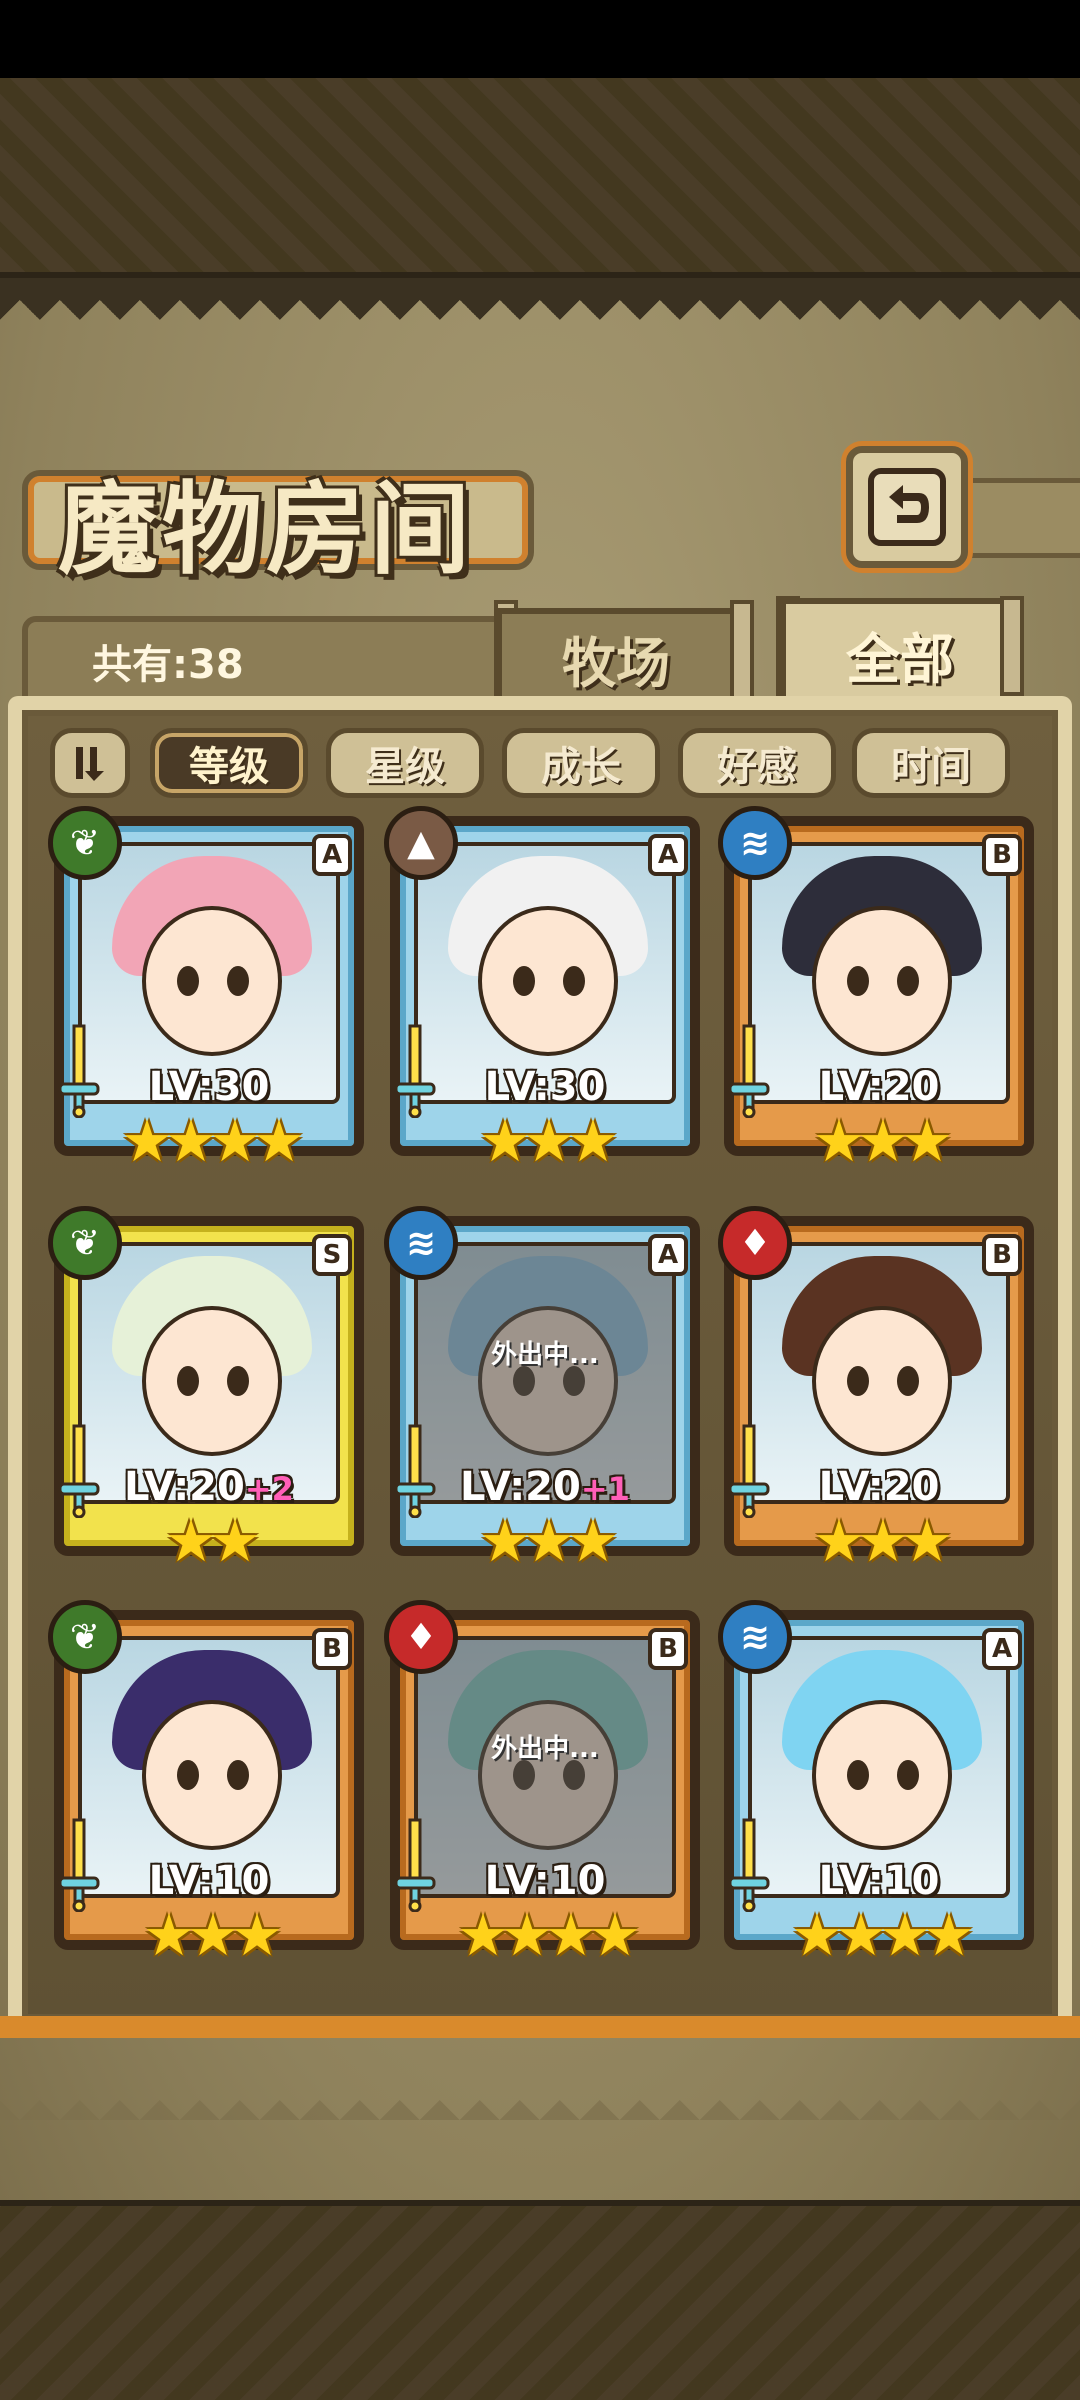  I want to click on monster-card: ♦ B LV:20 ★★★, so click(876, 1394).